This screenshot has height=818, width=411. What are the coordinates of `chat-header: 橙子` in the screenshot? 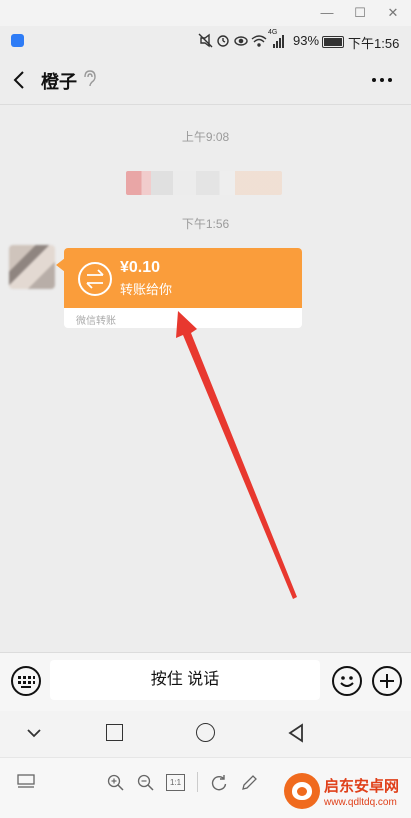 It's located at (205, 80).